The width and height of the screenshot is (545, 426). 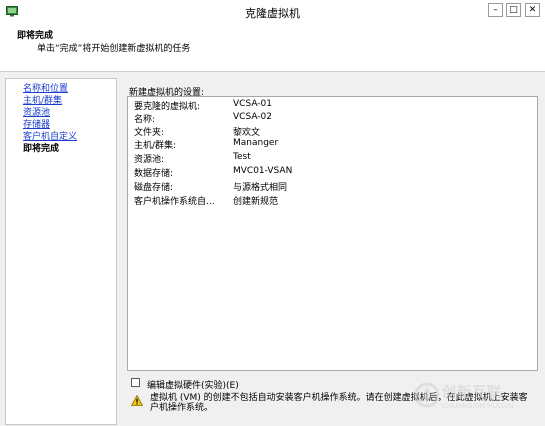 What do you see at coordinates (35, 36) in the screenshot?
I see `header-title: 即将完成` at bounding box center [35, 36].